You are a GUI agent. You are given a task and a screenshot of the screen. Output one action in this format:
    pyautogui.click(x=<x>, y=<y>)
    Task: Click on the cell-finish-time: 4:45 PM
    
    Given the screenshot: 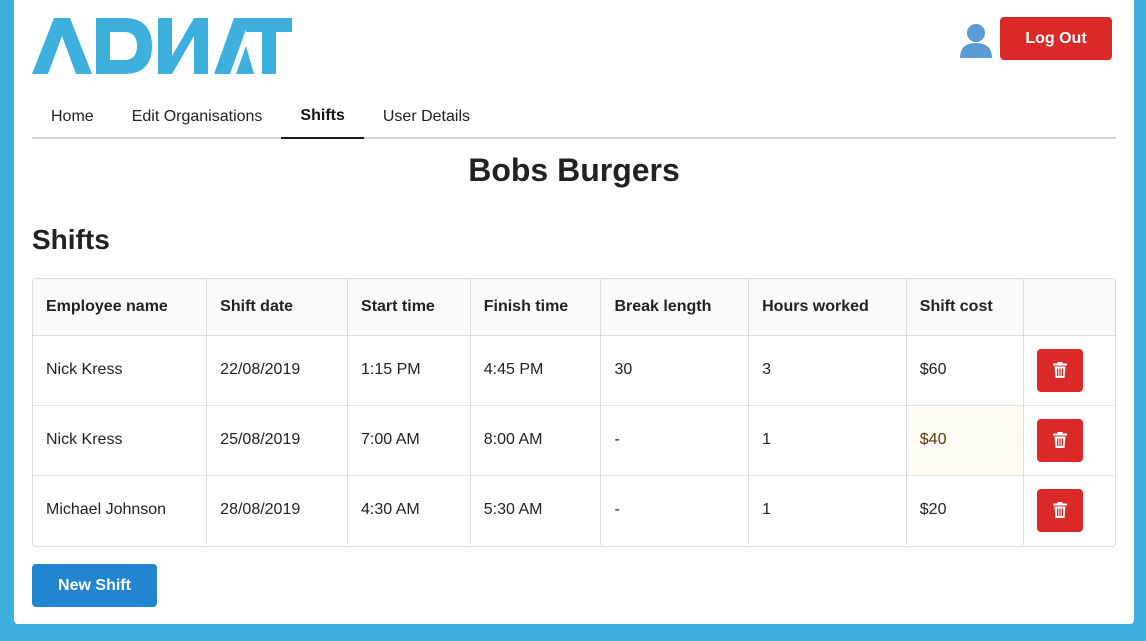 What is the action you would take?
    pyautogui.click(x=535, y=370)
    